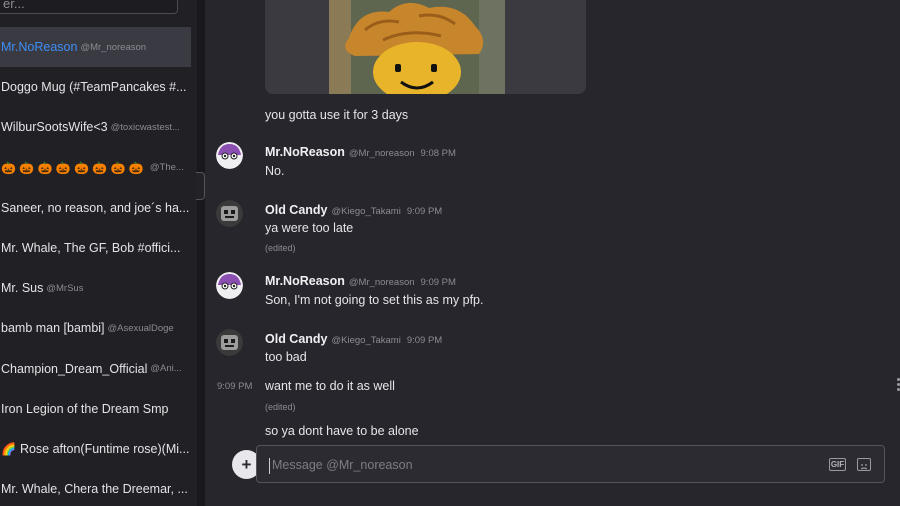 The image size is (900, 506). What do you see at coordinates (113, 47) in the screenshot?
I see `dm-item-handle: @Mr_noreason` at bounding box center [113, 47].